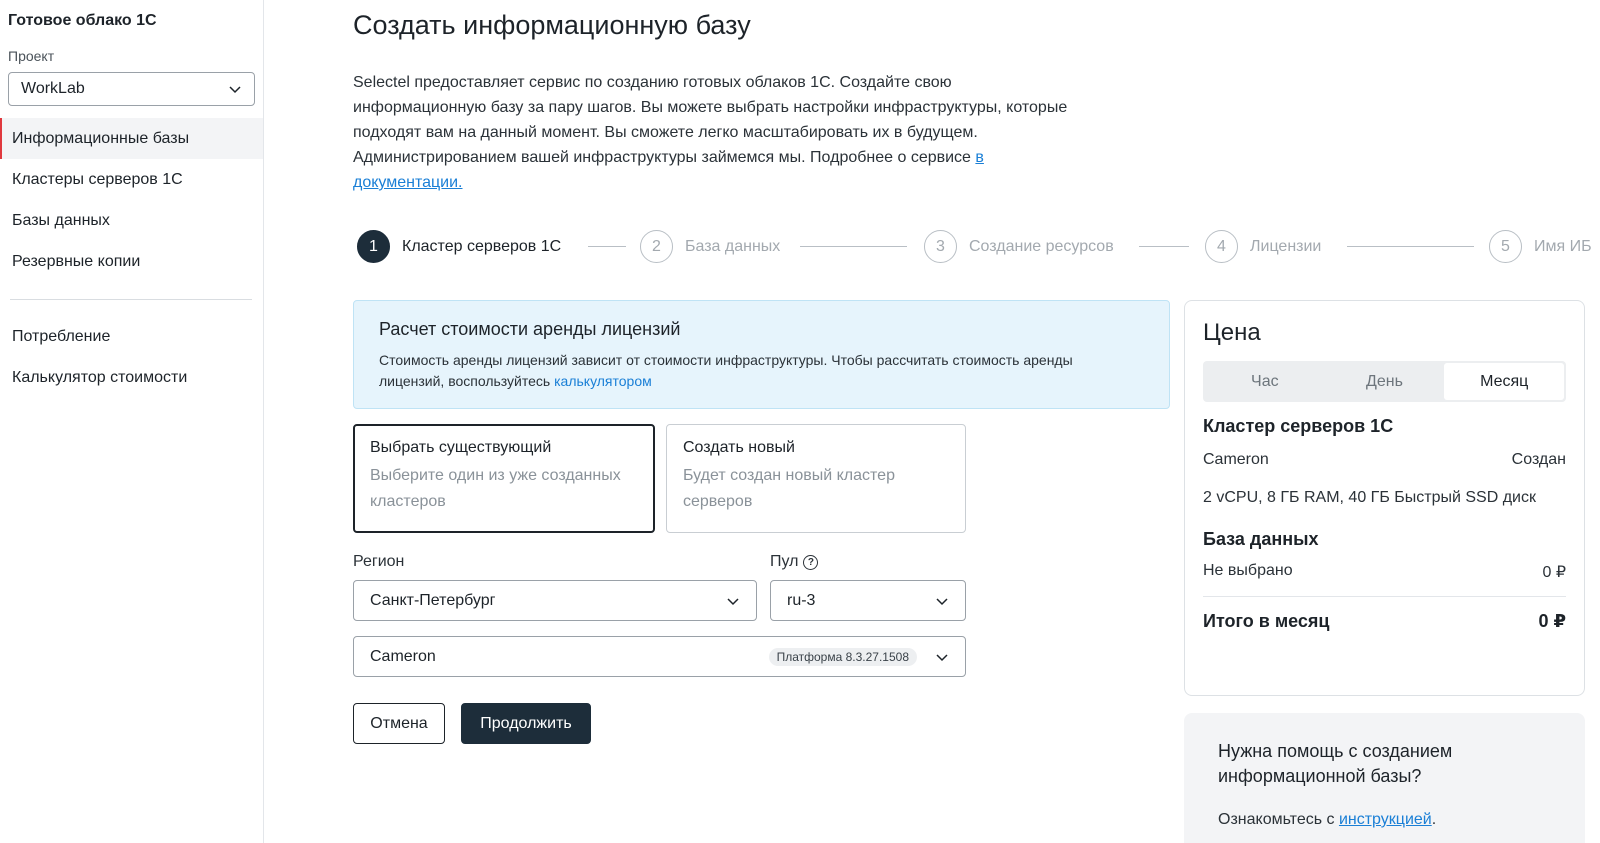 Image resolution: width=1600 pixels, height=843 pixels. Describe the element at coordinates (1538, 459) in the screenshot. I see `price-cluster-status: Создан` at that location.